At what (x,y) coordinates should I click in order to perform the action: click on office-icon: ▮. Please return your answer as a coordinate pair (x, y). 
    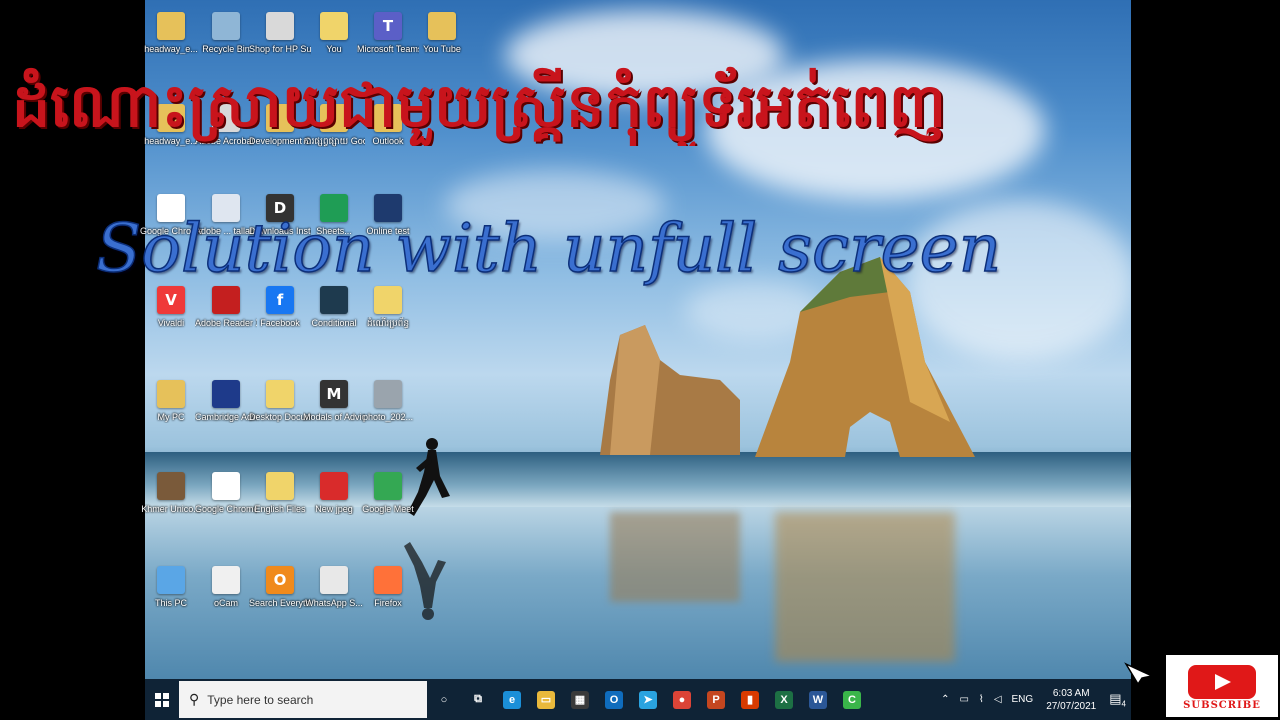
    Looking at the image, I should click on (750, 699).